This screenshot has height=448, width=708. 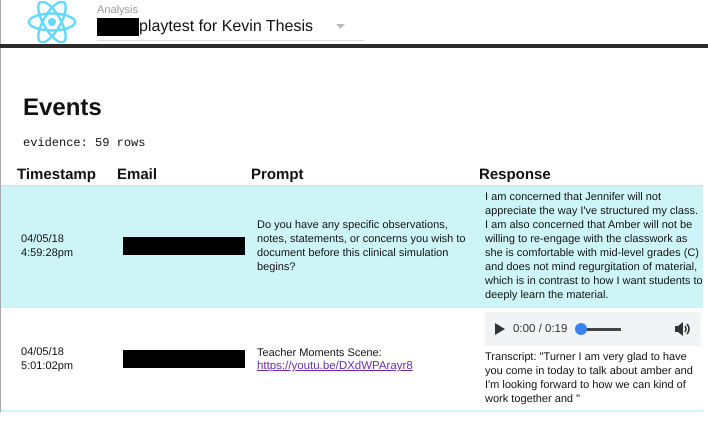 What do you see at coordinates (515, 175) in the screenshot?
I see `column-header: Response` at bounding box center [515, 175].